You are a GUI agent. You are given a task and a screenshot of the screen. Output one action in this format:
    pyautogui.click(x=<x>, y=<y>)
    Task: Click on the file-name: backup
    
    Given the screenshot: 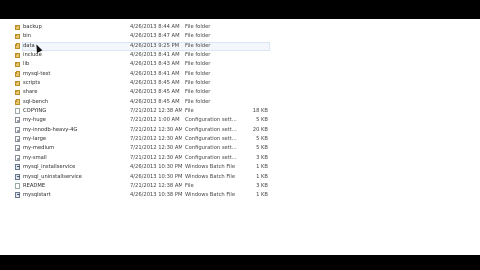 What is the action you would take?
    pyautogui.click(x=32, y=27)
    